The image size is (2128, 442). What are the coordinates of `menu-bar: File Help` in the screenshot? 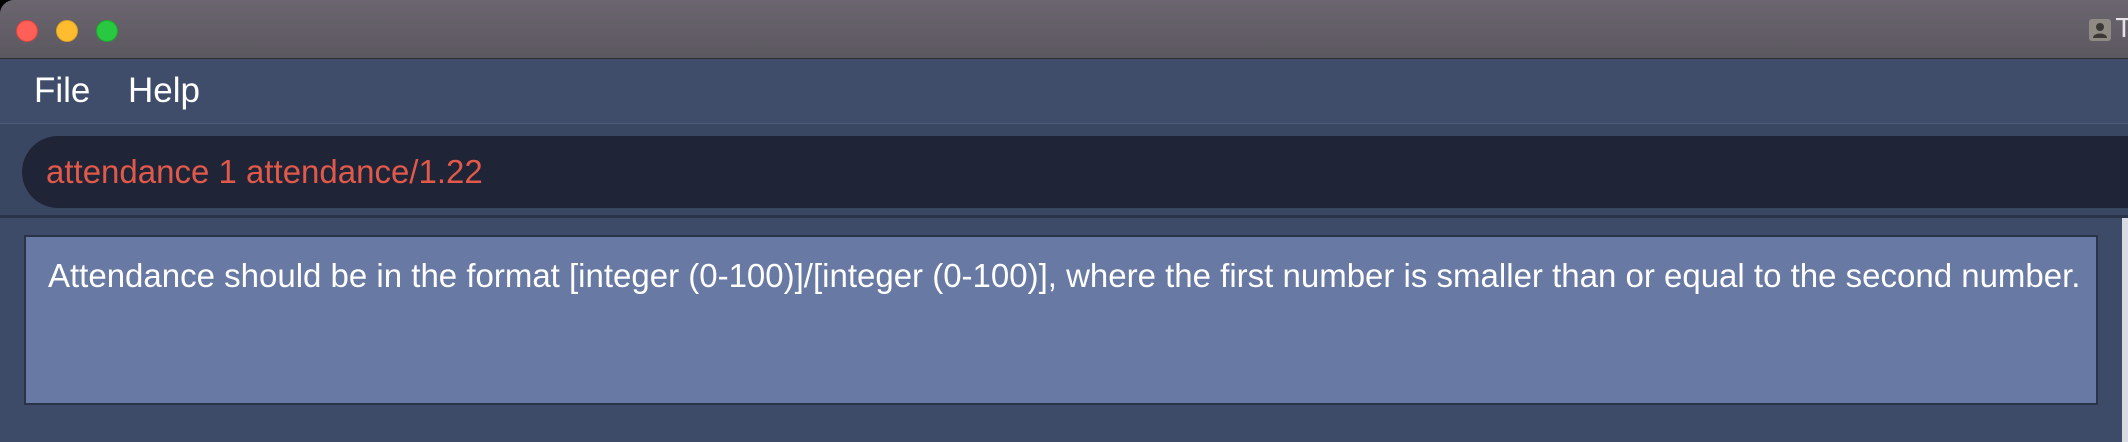 It's located at (1064, 91).